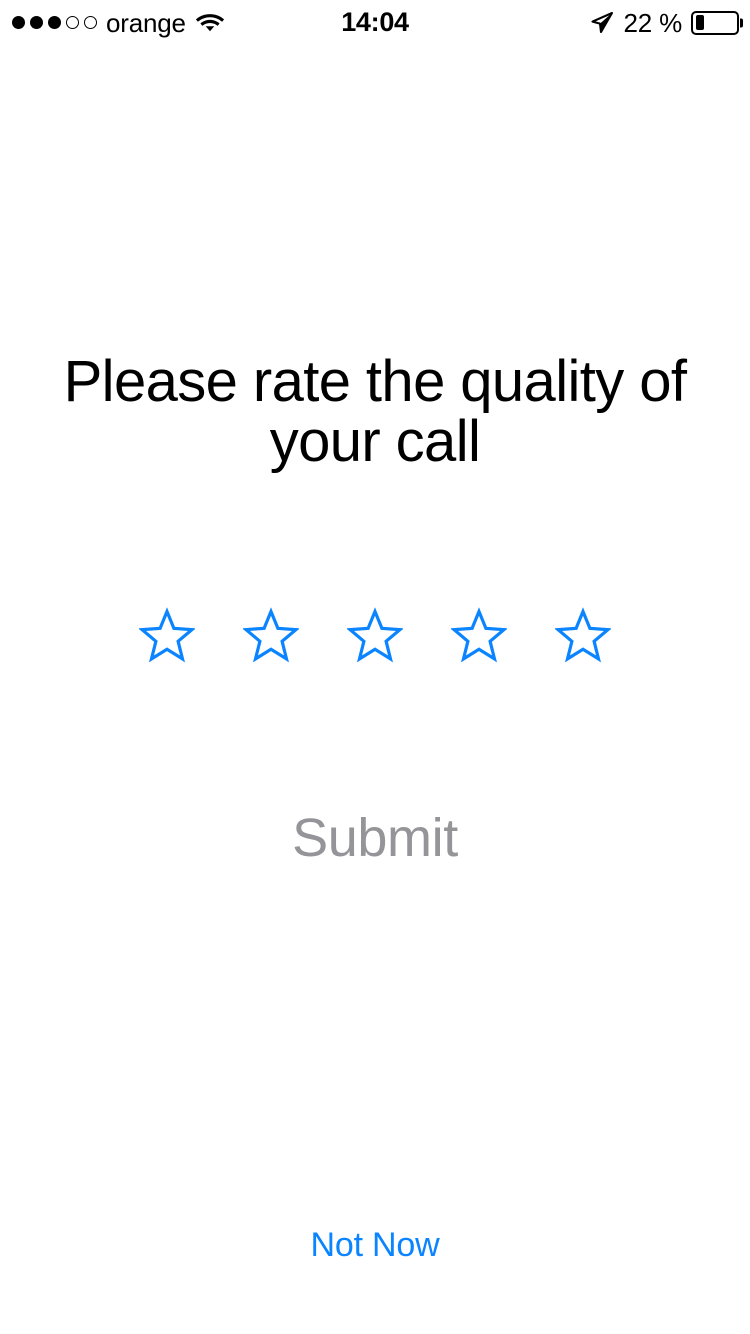  I want to click on star-rating-control, so click(375, 635).